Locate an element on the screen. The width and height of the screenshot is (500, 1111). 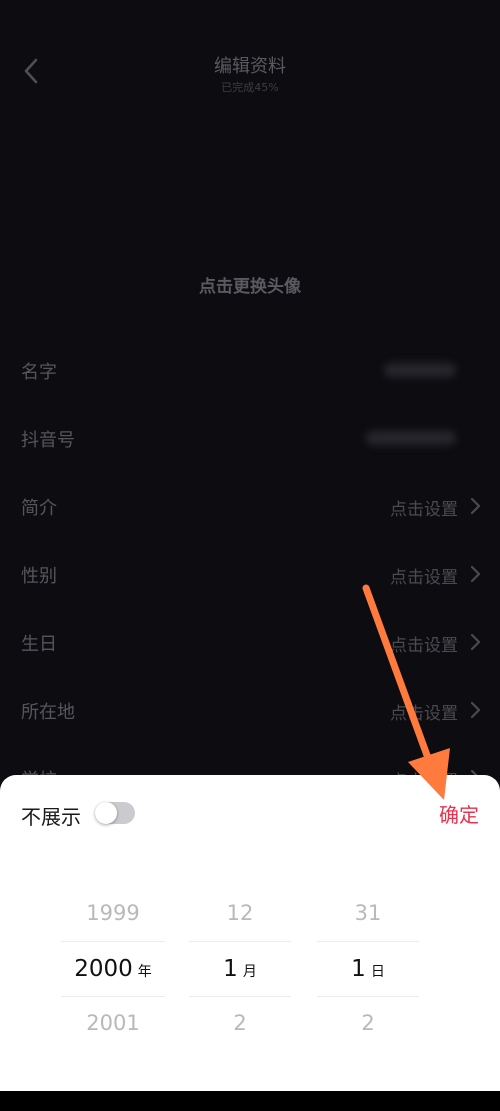
day-wheel: 31 1日 2 is located at coordinates (368, 972).